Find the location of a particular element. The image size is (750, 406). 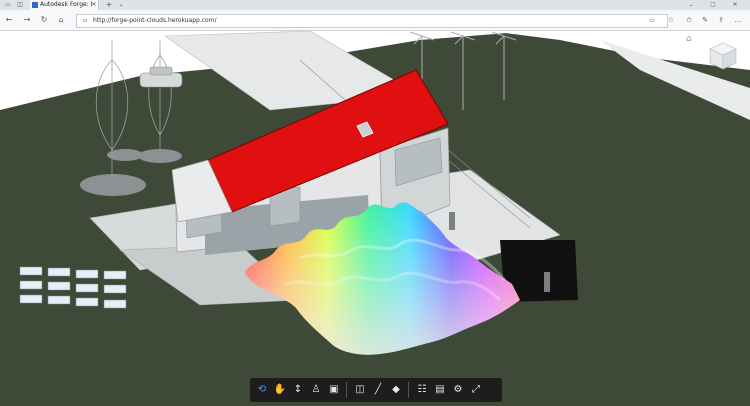

zoom-icon: ↕ is located at coordinates (298, 390).